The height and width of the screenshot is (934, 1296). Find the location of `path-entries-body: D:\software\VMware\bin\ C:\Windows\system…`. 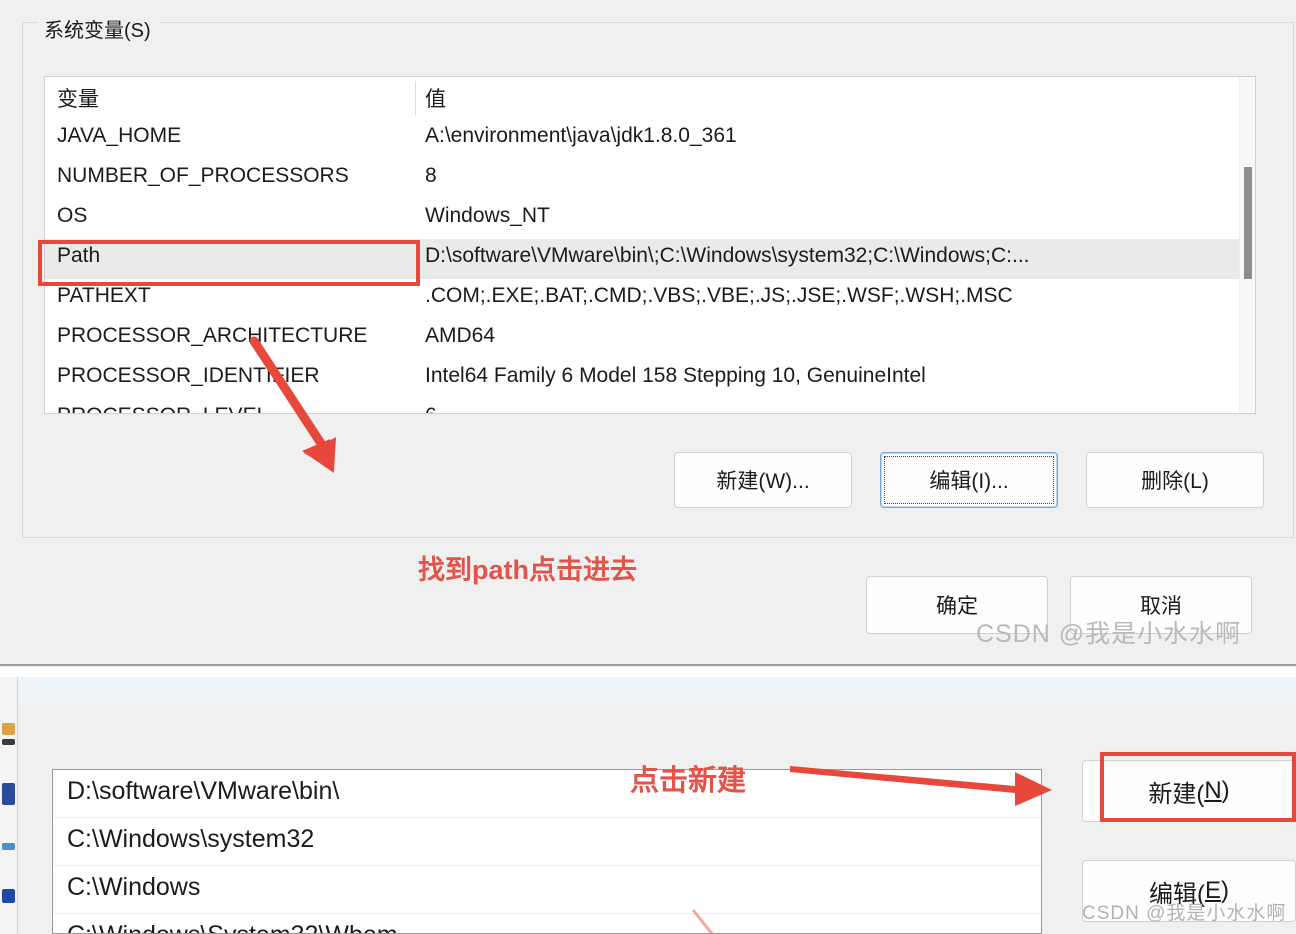

path-entries-body: D:\software\VMware\bin\ C:\Windows\system… is located at coordinates (547, 851).